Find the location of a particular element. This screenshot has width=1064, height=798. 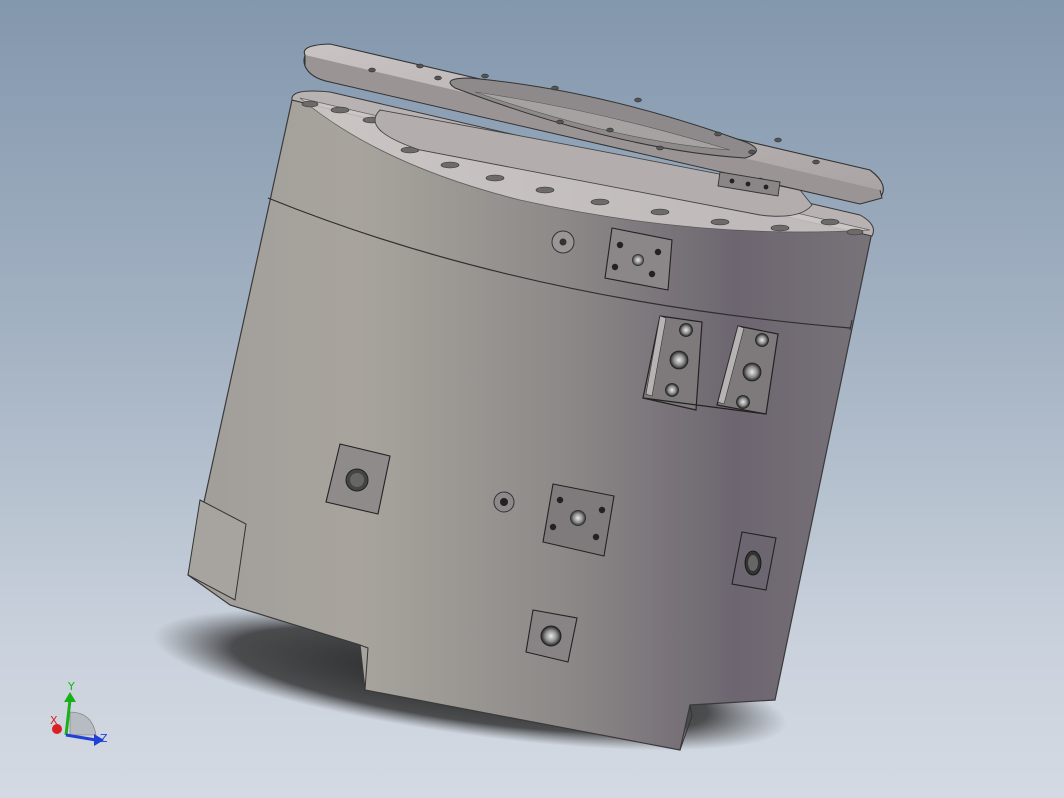

triad-x-label: X is located at coordinates (54, 720).